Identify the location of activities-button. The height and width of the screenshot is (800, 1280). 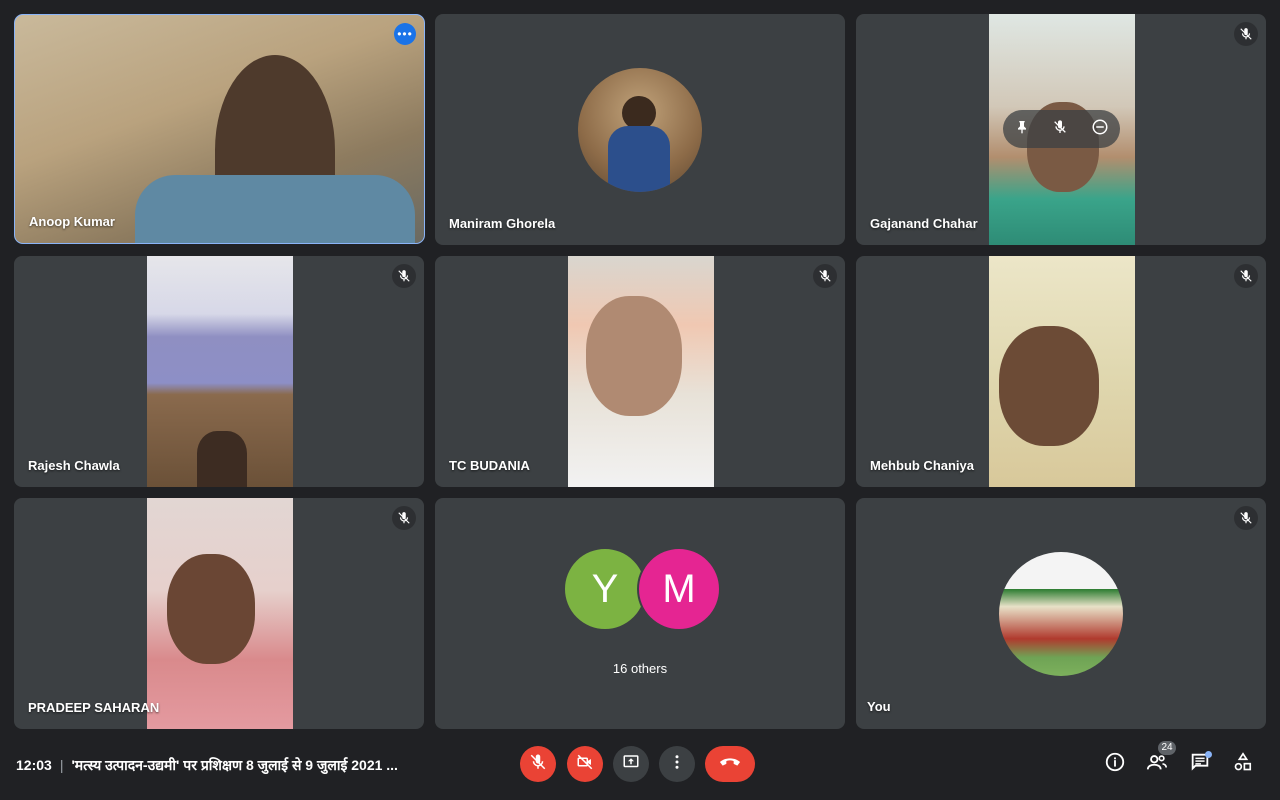
(1243, 764).